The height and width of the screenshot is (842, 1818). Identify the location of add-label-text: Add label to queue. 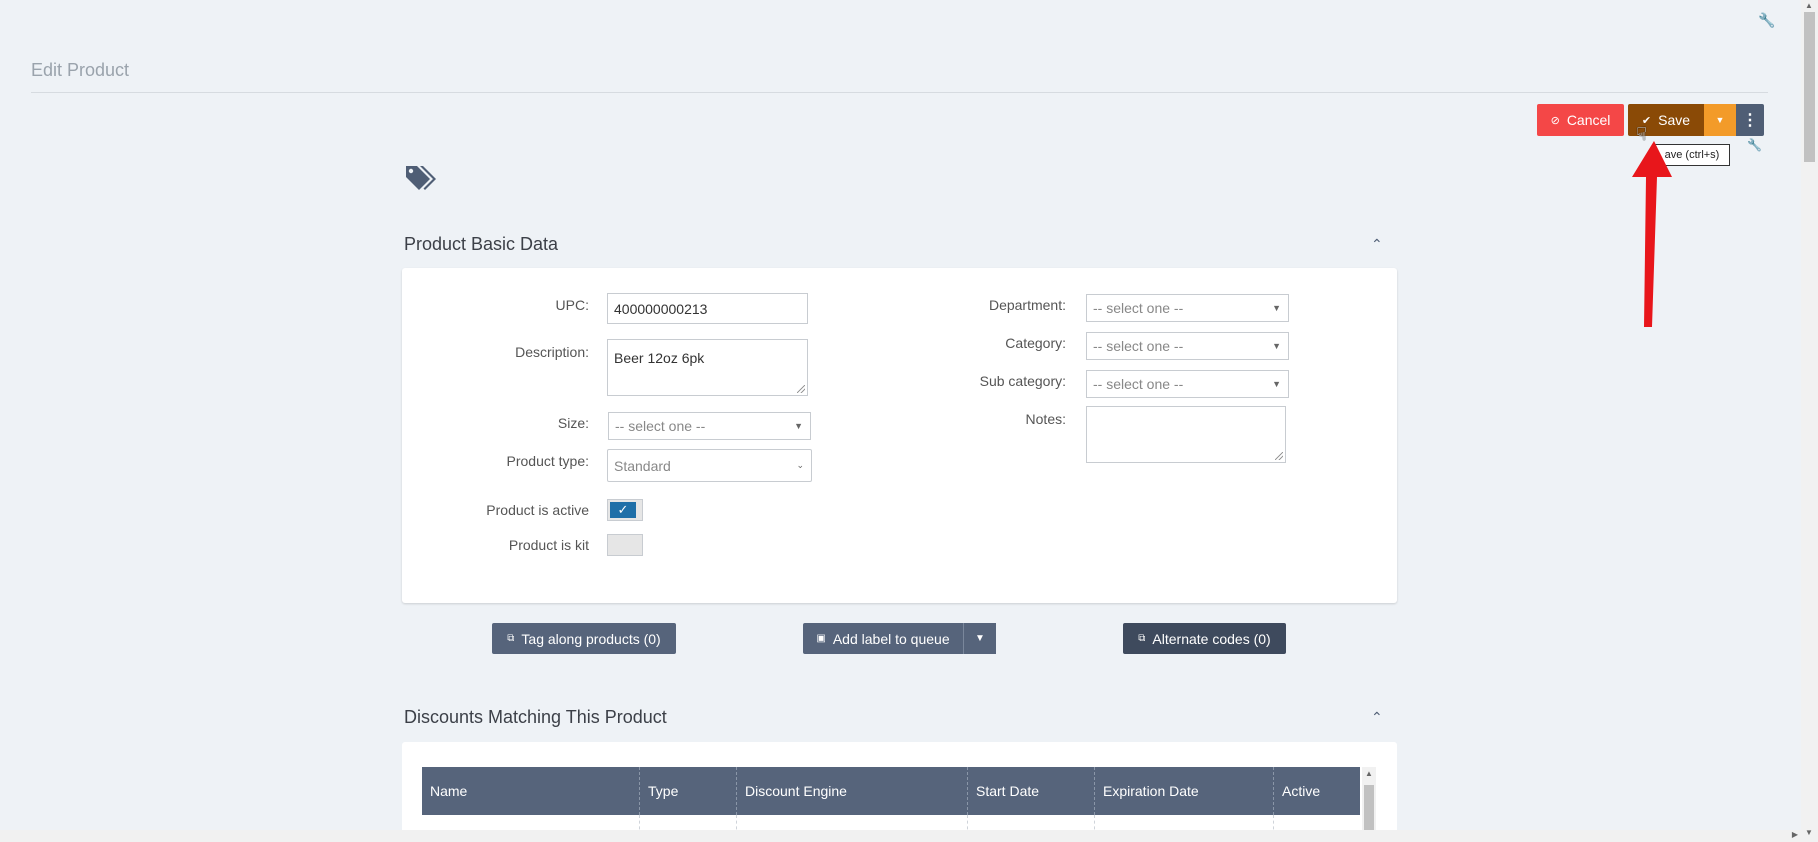
(891, 638).